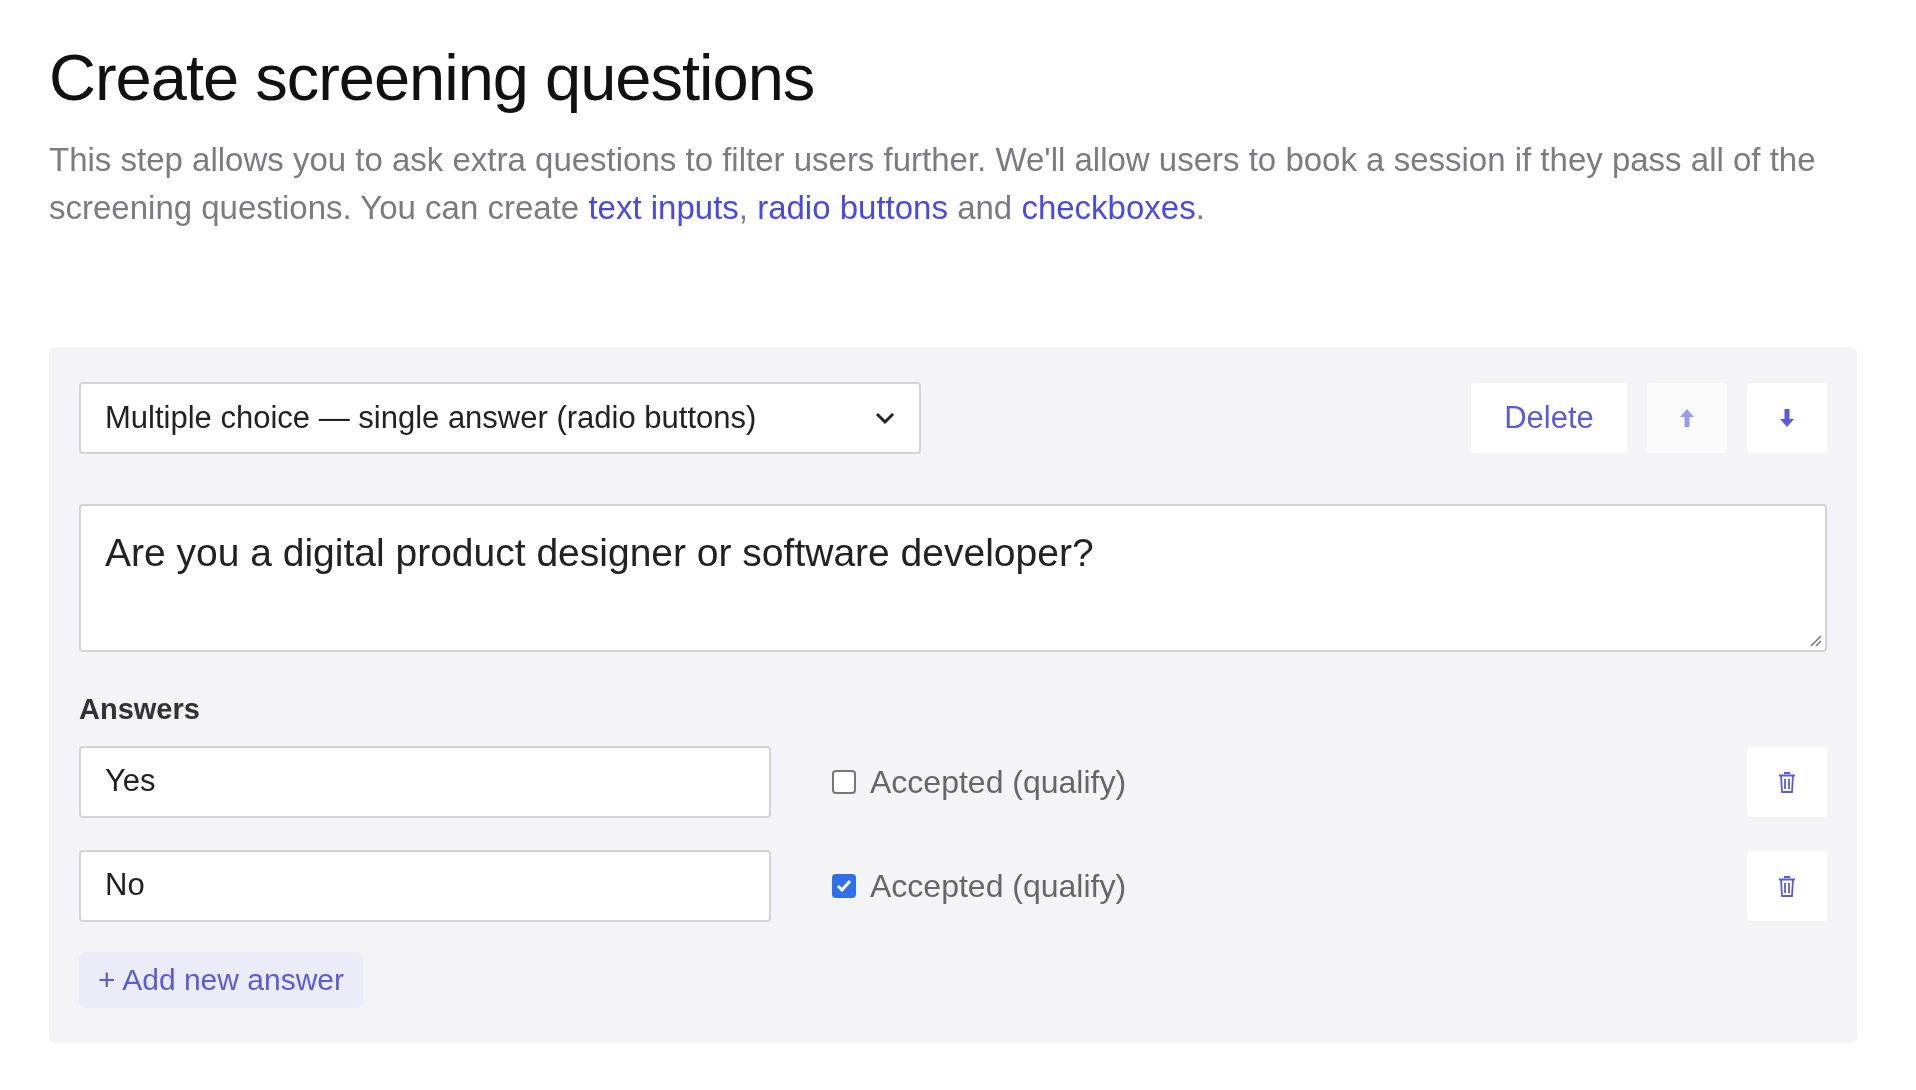 The width and height of the screenshot is (1916, 1090). Describe the element at coordinates (885, 418) in the screenshot. I see `chevron-down-icon` at that location.